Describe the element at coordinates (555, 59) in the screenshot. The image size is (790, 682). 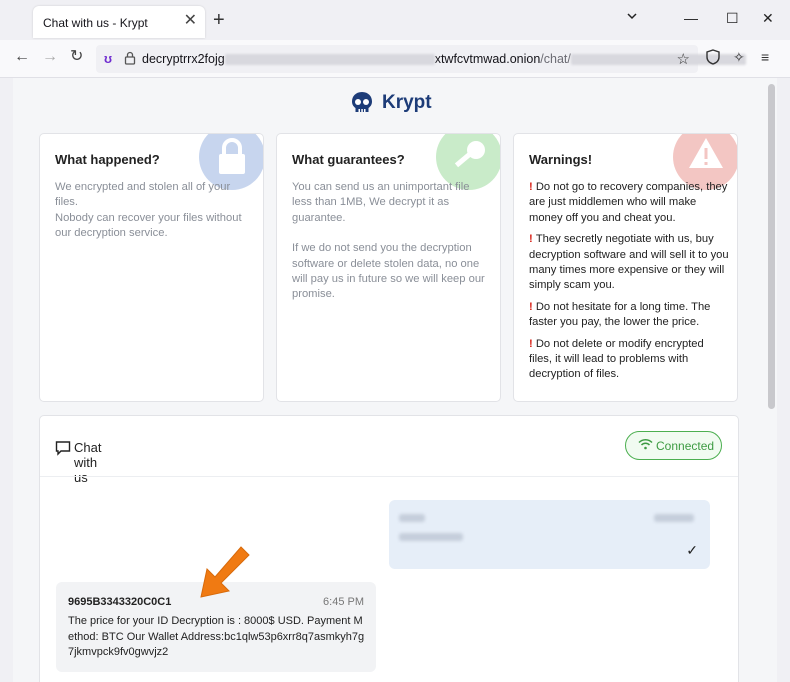
I see `url-path: /chat/` at that location.